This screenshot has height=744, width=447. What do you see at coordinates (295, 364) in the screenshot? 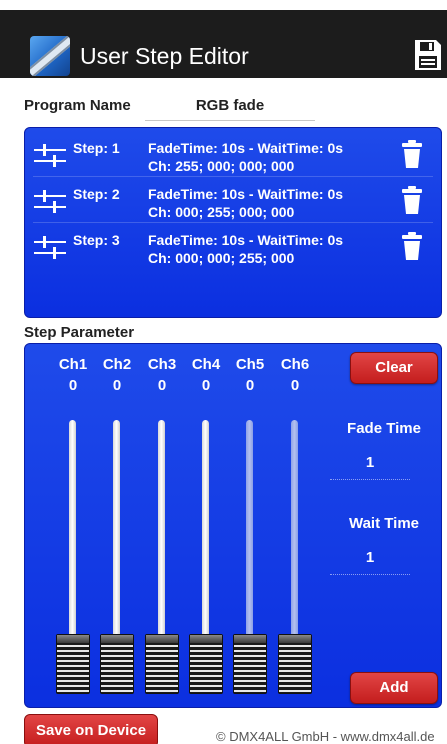
I see `channel-name: Ch6` at bounding box center [295, 364].